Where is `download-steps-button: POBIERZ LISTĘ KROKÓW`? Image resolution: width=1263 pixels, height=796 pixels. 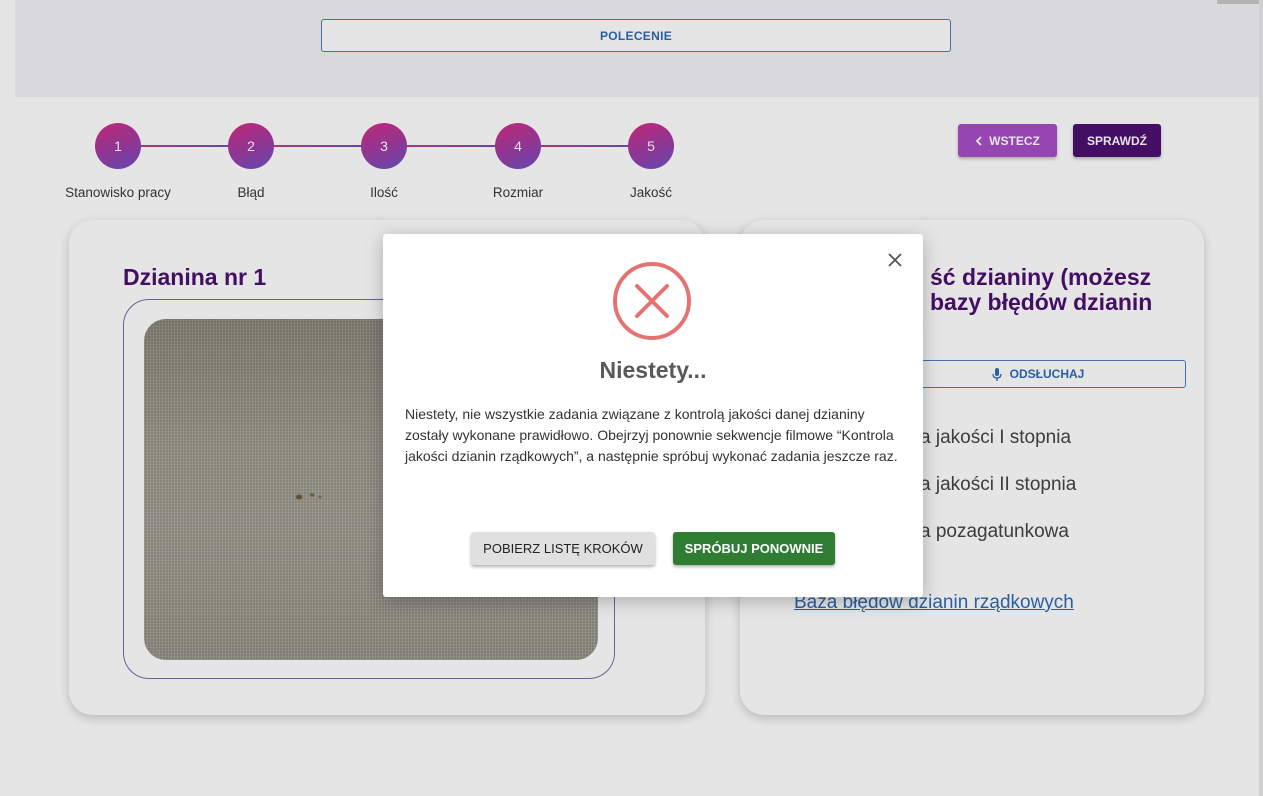
download-steps-button: POBIERZ LISTĘ KROKÓW is located at coordinates (563, 548).